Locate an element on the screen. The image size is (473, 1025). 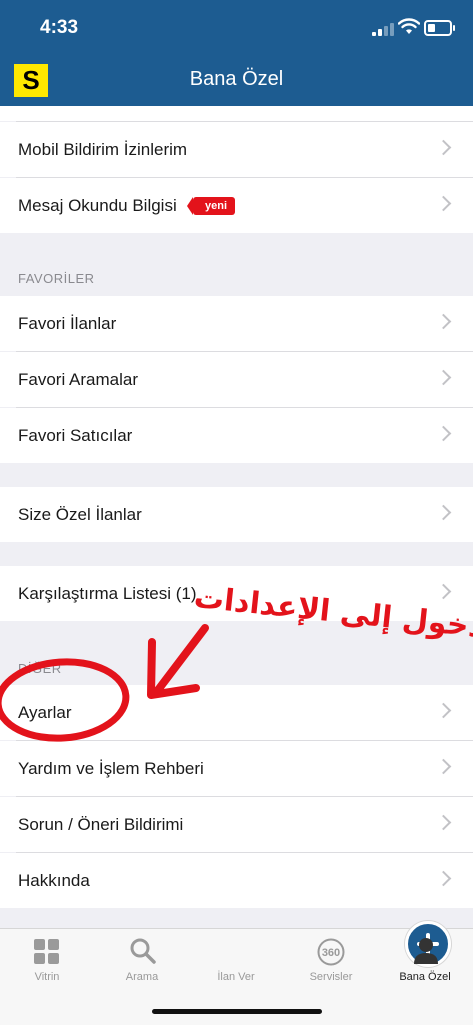
tab-bana-ozel: Bana Özel is located at coordinates (425, 964).